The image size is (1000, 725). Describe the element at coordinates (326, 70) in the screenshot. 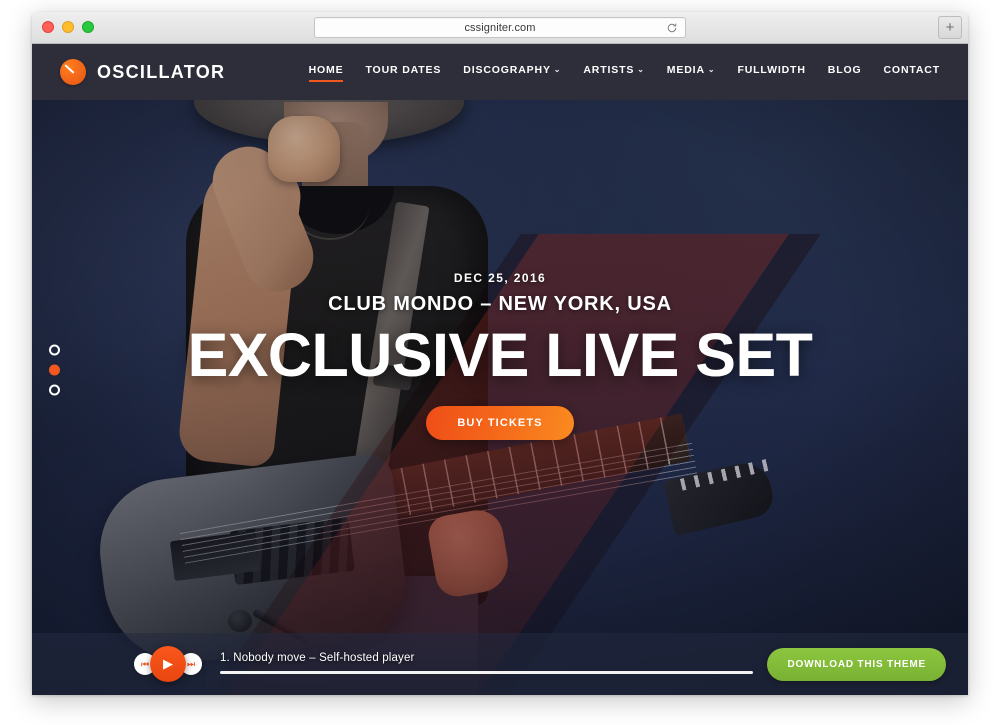

I see `nav-label-home: HOME` at that location.